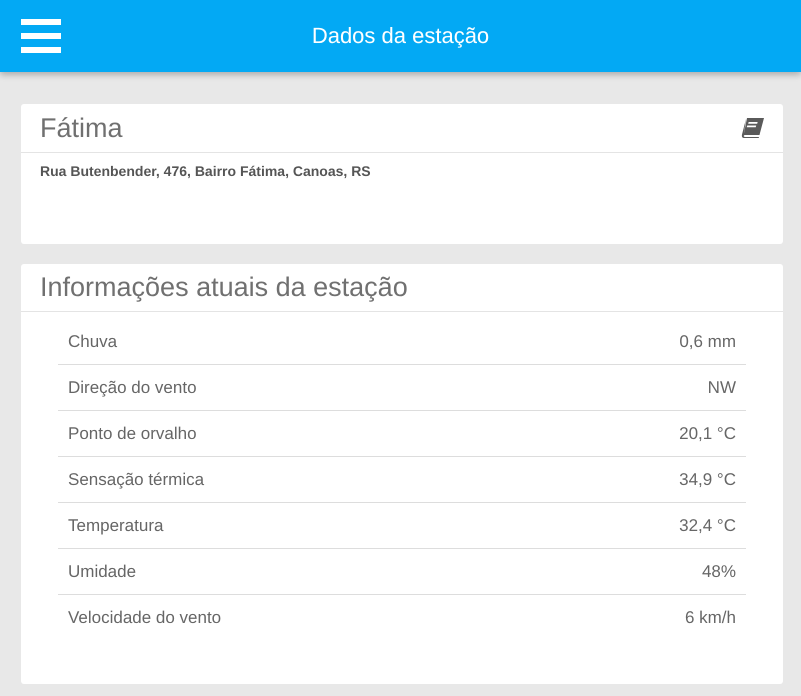 This screenshot has width=801, height=696. I want to click on table-cell: 34,9 °C, so click(707, 480).